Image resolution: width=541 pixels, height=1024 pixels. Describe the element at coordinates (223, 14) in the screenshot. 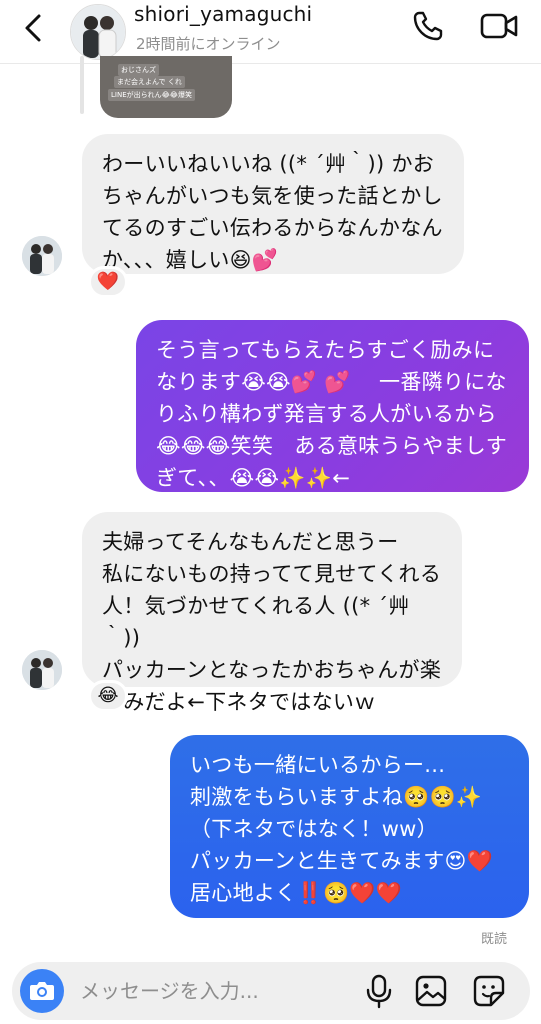

I see `chat-username: shiori_yamaguchi` at that location.